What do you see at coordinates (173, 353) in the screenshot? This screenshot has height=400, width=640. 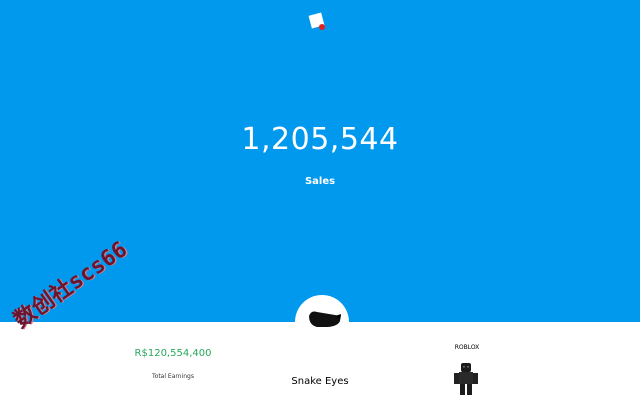 I see `total-earnings-value: R$120,554,400` at bounding box center [173, 353].